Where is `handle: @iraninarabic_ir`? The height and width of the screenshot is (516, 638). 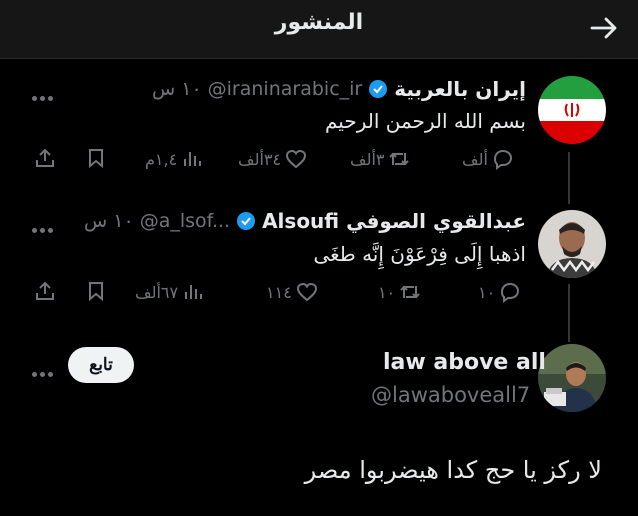
handle: @iraninarabic_ir is located at coordinates (285, 89).